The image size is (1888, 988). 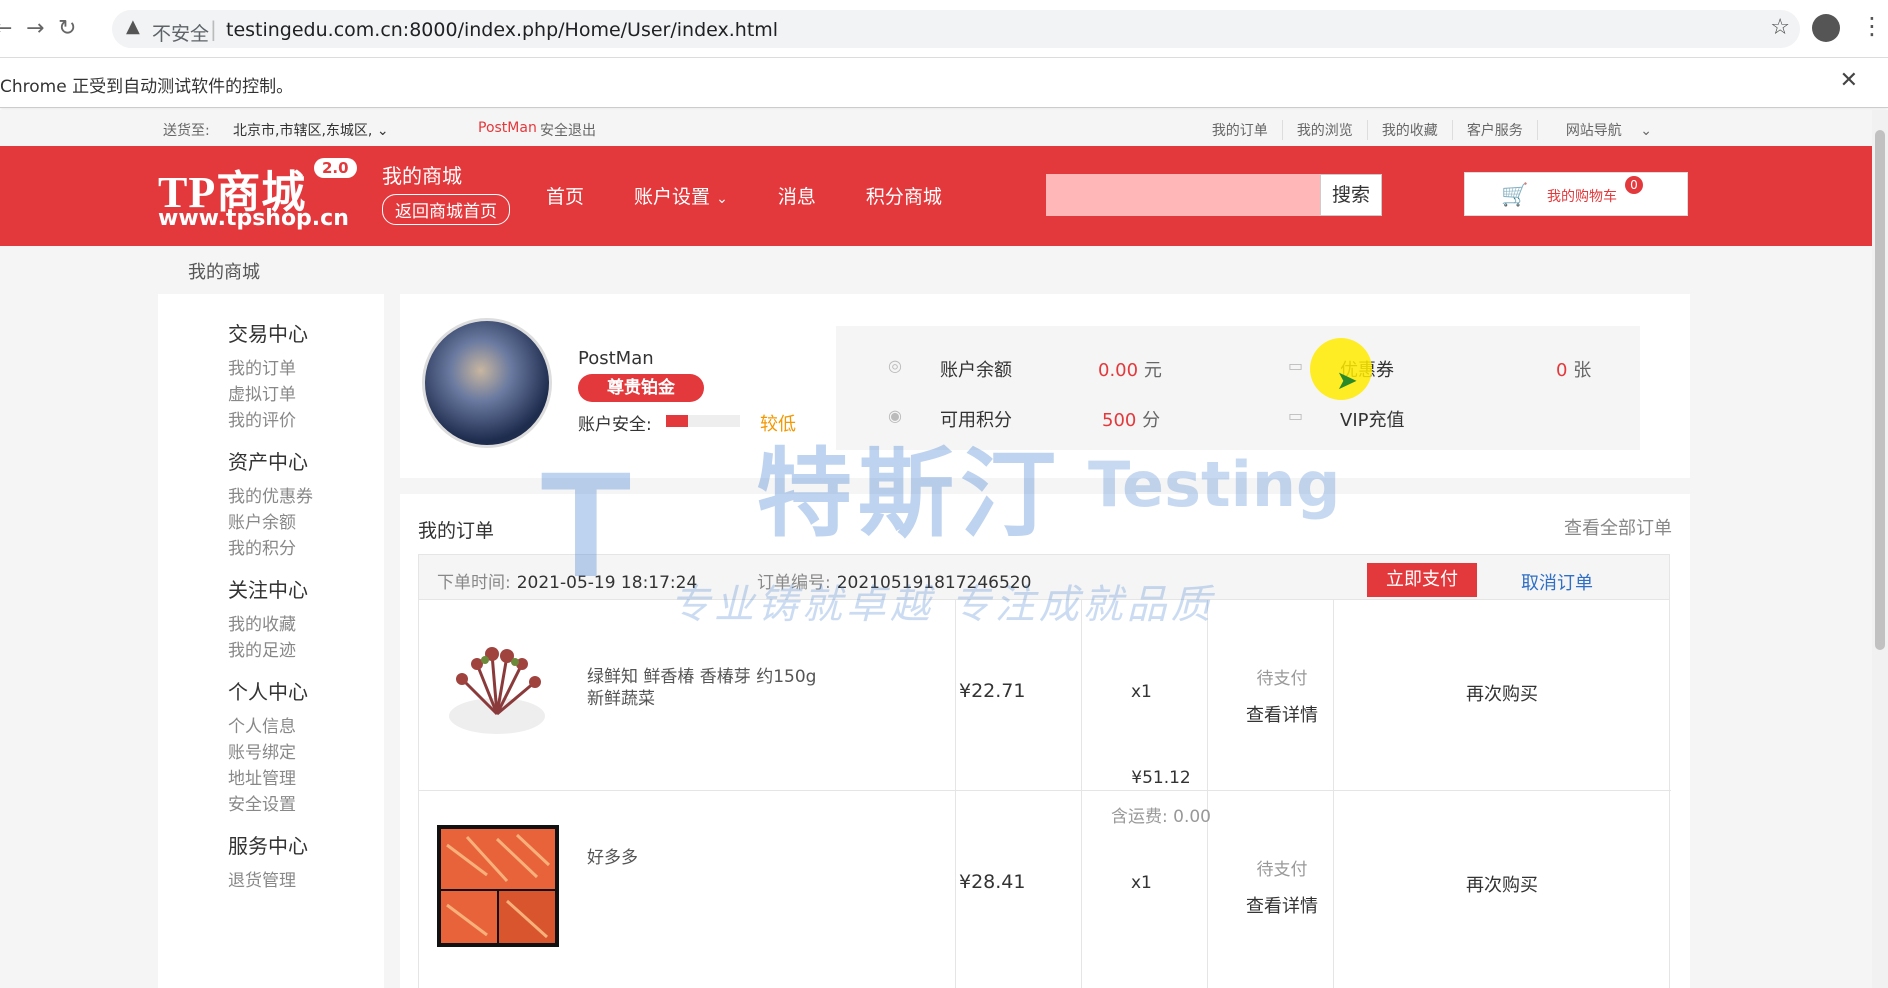 What do you see at coordinates (1494, 130) in the screenshot?
I see `topbar-link-service: 客户服务` at bounding box center [1494, 130].